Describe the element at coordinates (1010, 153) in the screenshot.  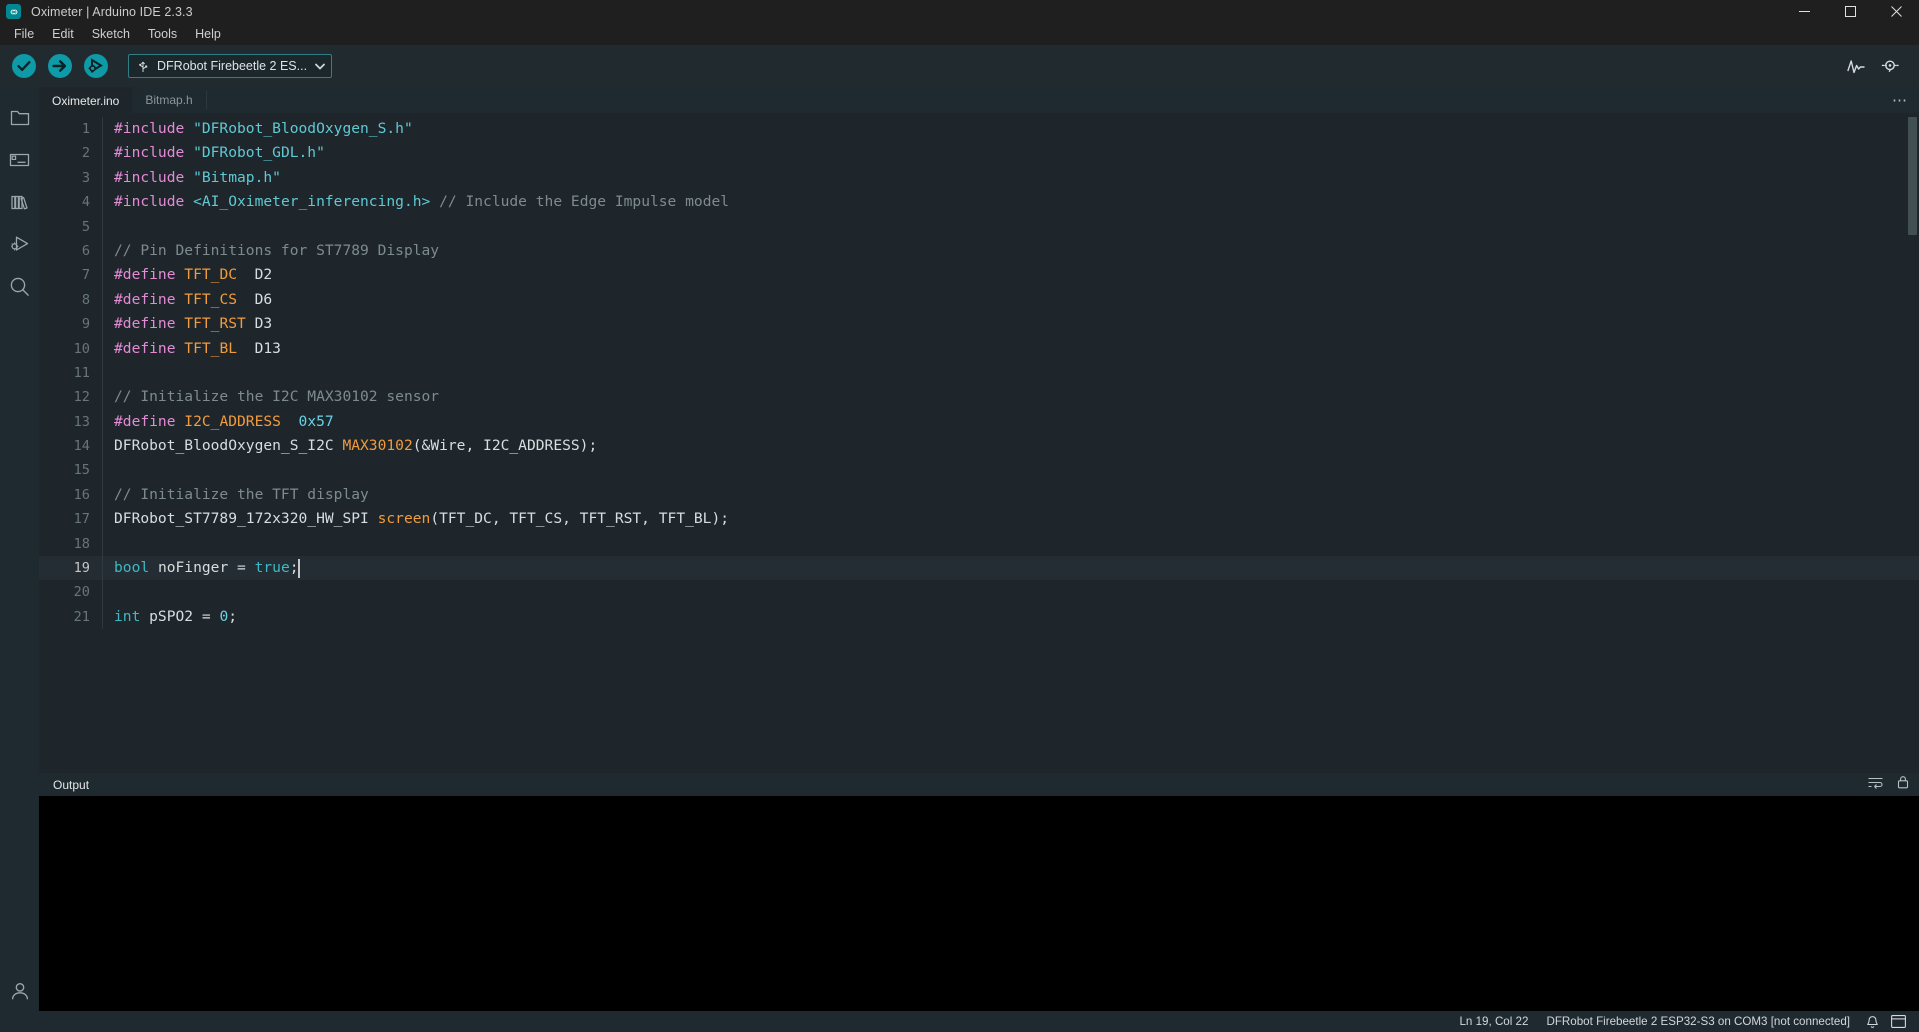
I see `code-line-text: #include "DFRobot_GDL.h"` at that location.